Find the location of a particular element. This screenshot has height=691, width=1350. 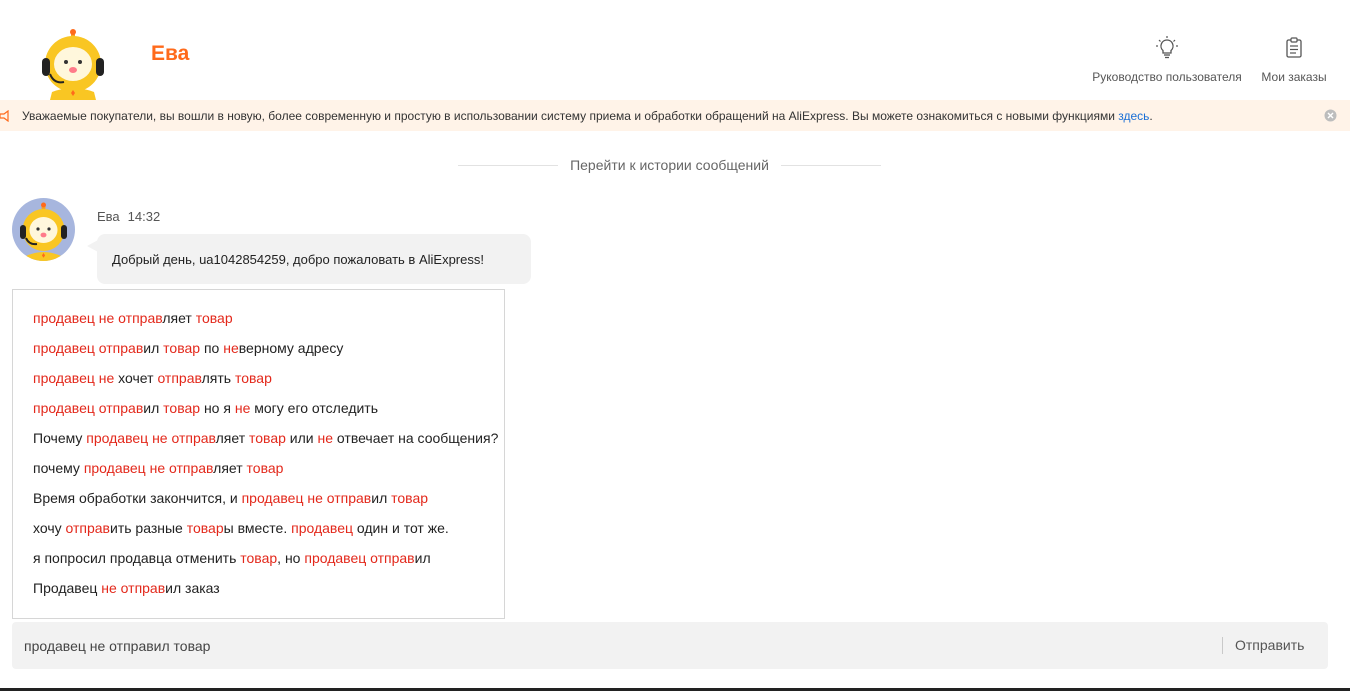

suggestion-text: по is located at coordinates (212, 348).